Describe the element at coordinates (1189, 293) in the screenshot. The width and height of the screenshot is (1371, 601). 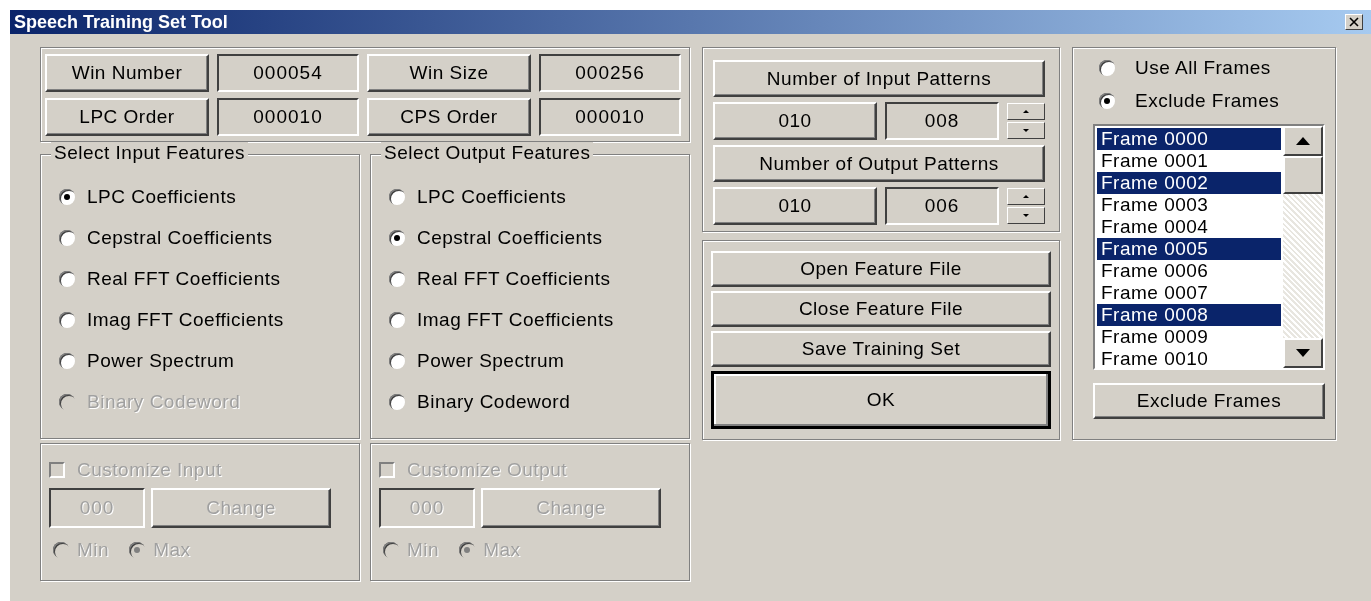
I see `frame-item: Frame 0007` at that location.